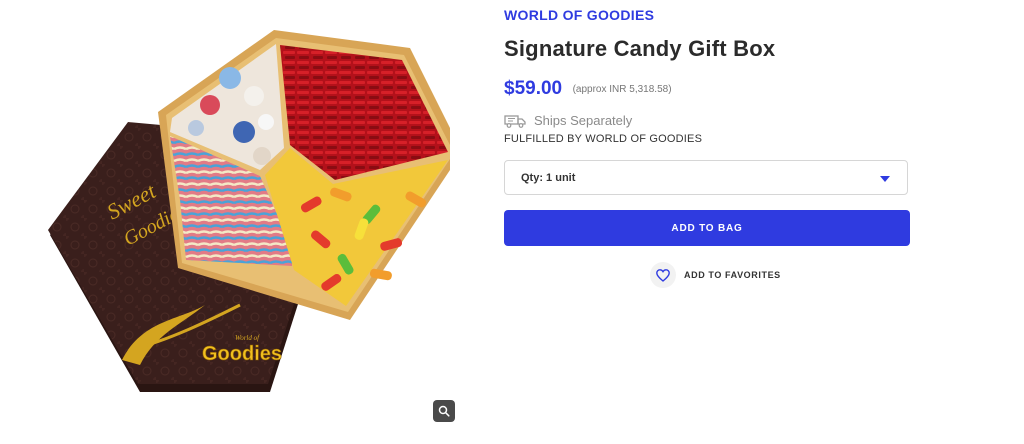  Describe the element at coordinates (706, 177) in the screenshot. I see `quantity-select: Qty: 1 unit` at that location.